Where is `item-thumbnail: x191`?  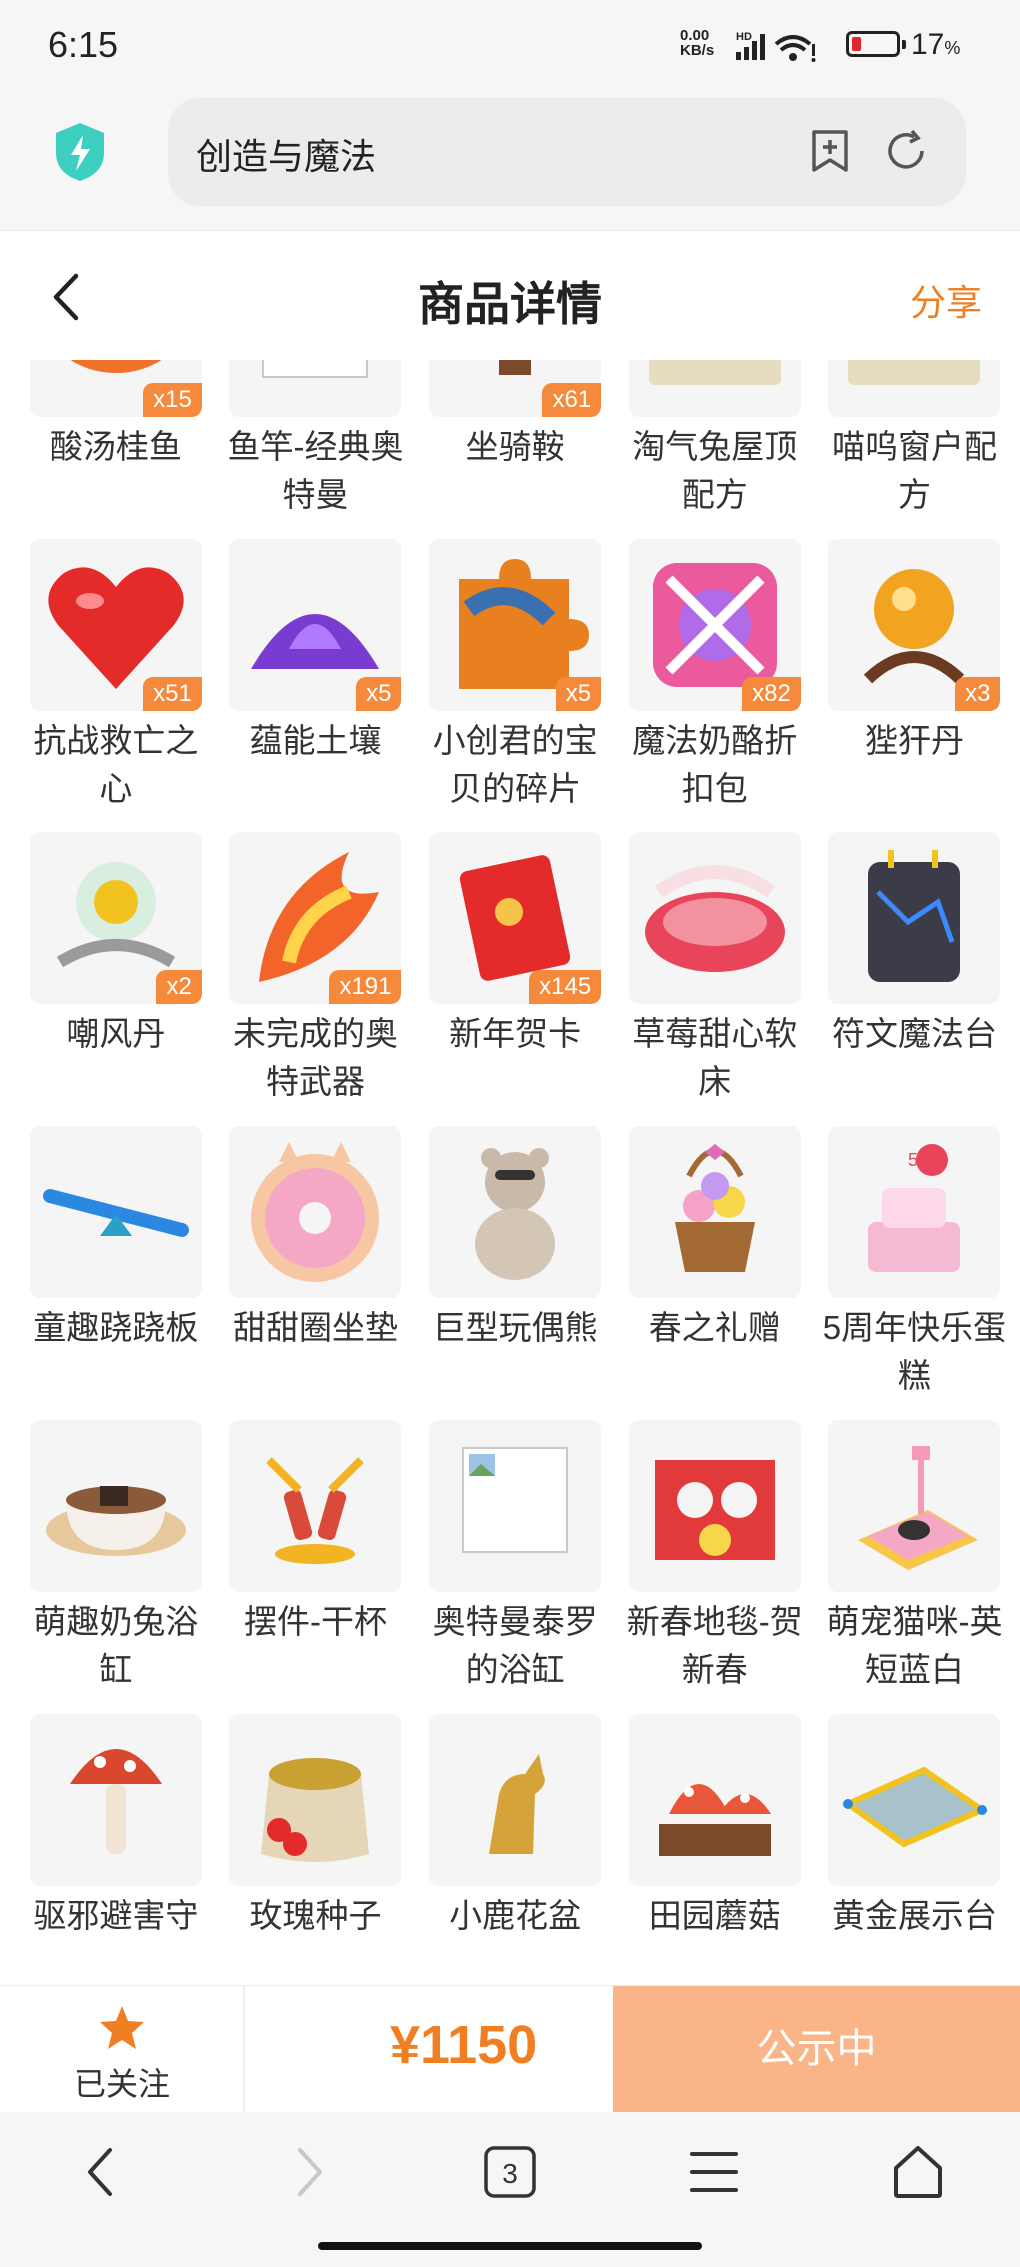
item-thumbnail: x191 is located at coordinates (315, 918).